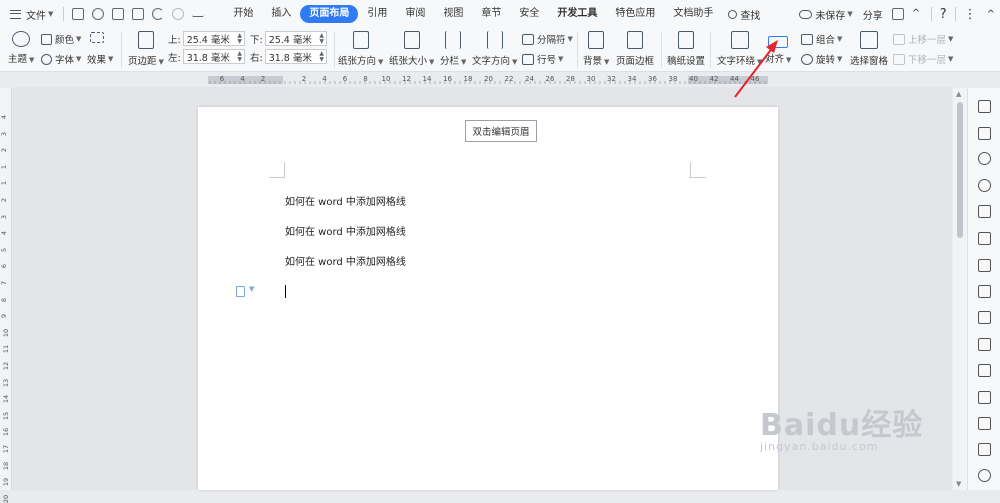  Describe the element at coordinates (943, 14) in the screenshot. I see `help-button: ?` at that location.